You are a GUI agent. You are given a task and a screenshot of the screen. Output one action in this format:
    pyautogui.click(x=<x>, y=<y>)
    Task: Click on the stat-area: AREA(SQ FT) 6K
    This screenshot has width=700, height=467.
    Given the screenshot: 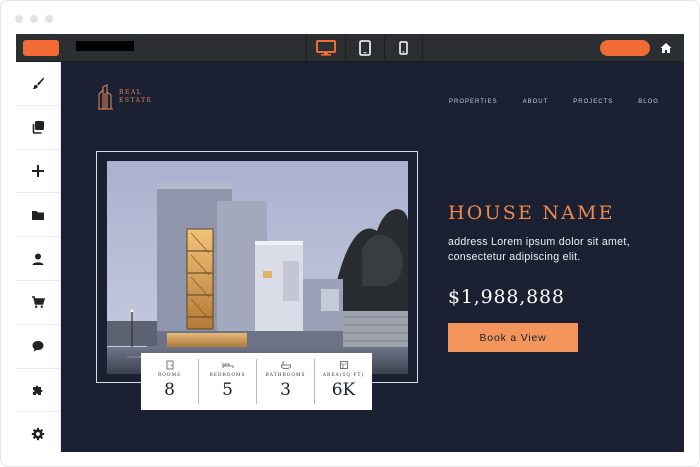 What is the action you would take?
    pyautogui.click(x=343, y=381)
    